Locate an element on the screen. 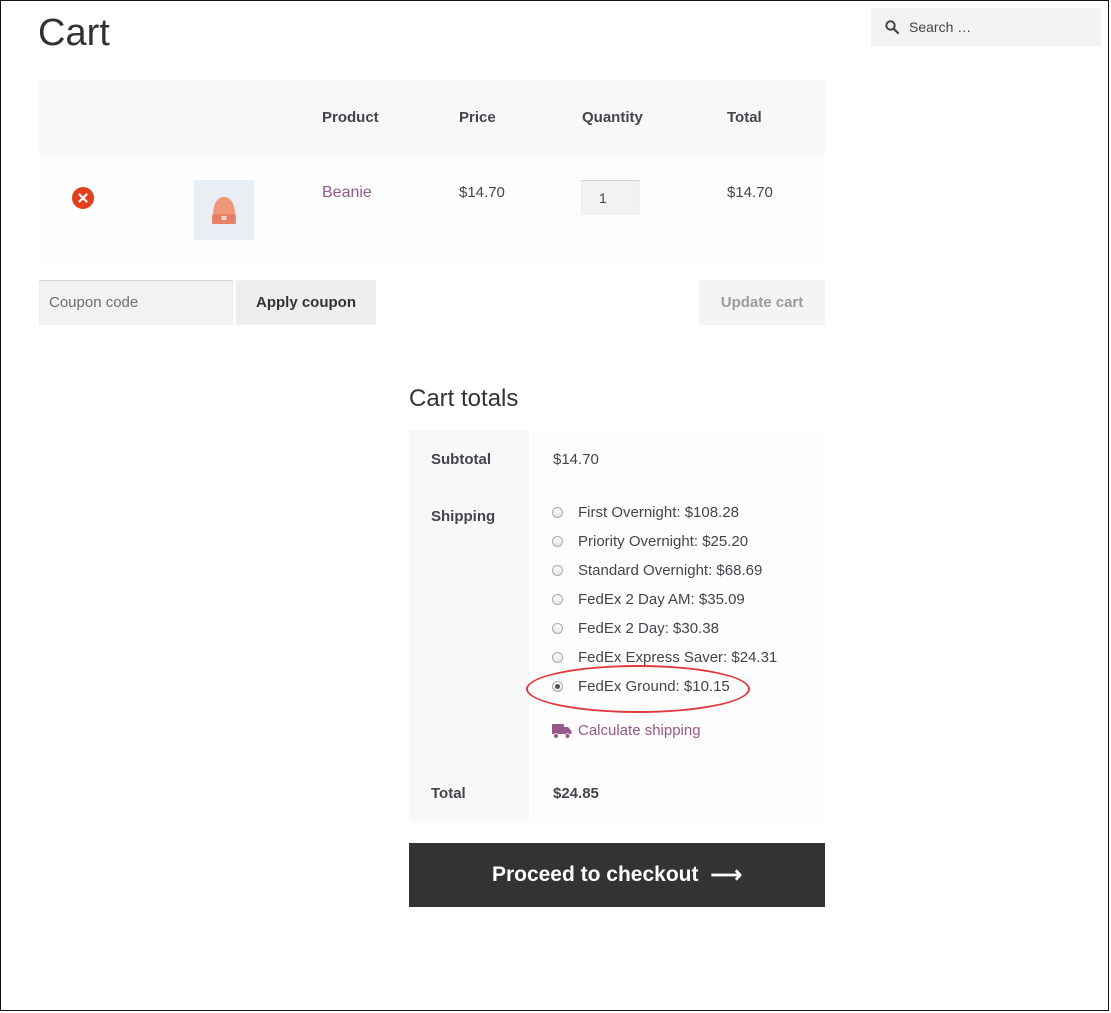  calculate-shipping-link: Calculate shipping is located at coordinates (626, 730).